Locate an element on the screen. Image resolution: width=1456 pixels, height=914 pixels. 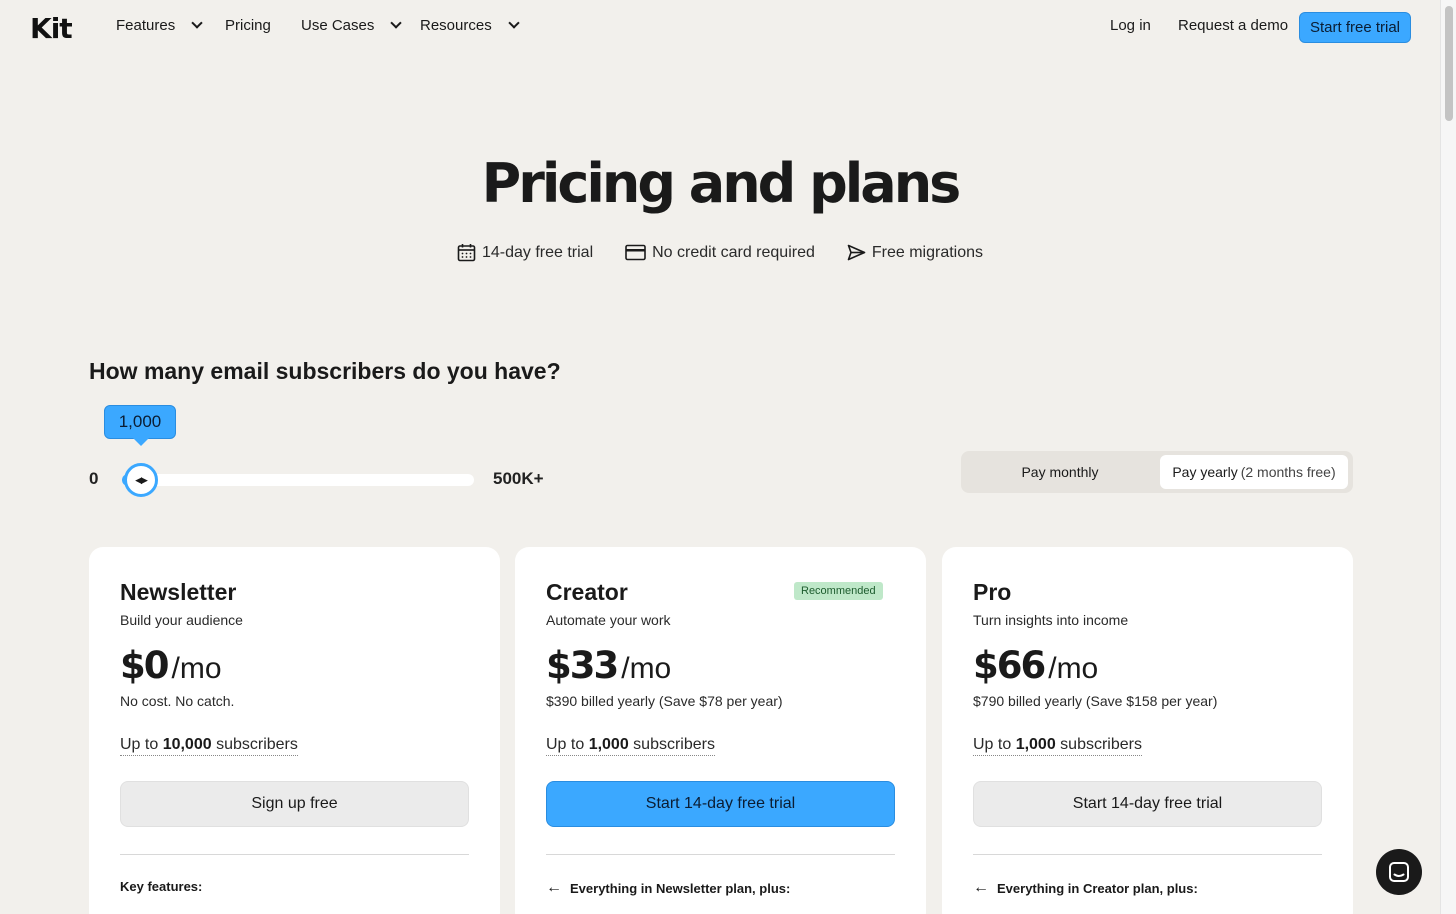
plan-tagline: Build your audience is located at coordinates (181, 620).